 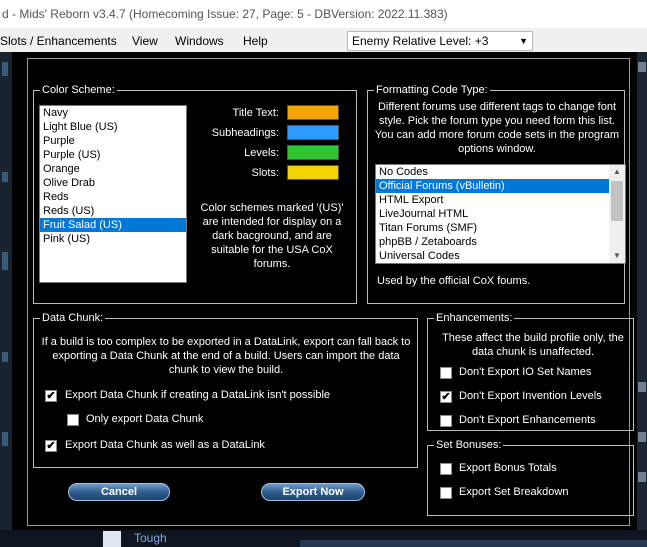 What do you see at coordinates (113, 197) in the screenshot?
I see `color-scheme-option: Reds` at bounding box center [113, 197].